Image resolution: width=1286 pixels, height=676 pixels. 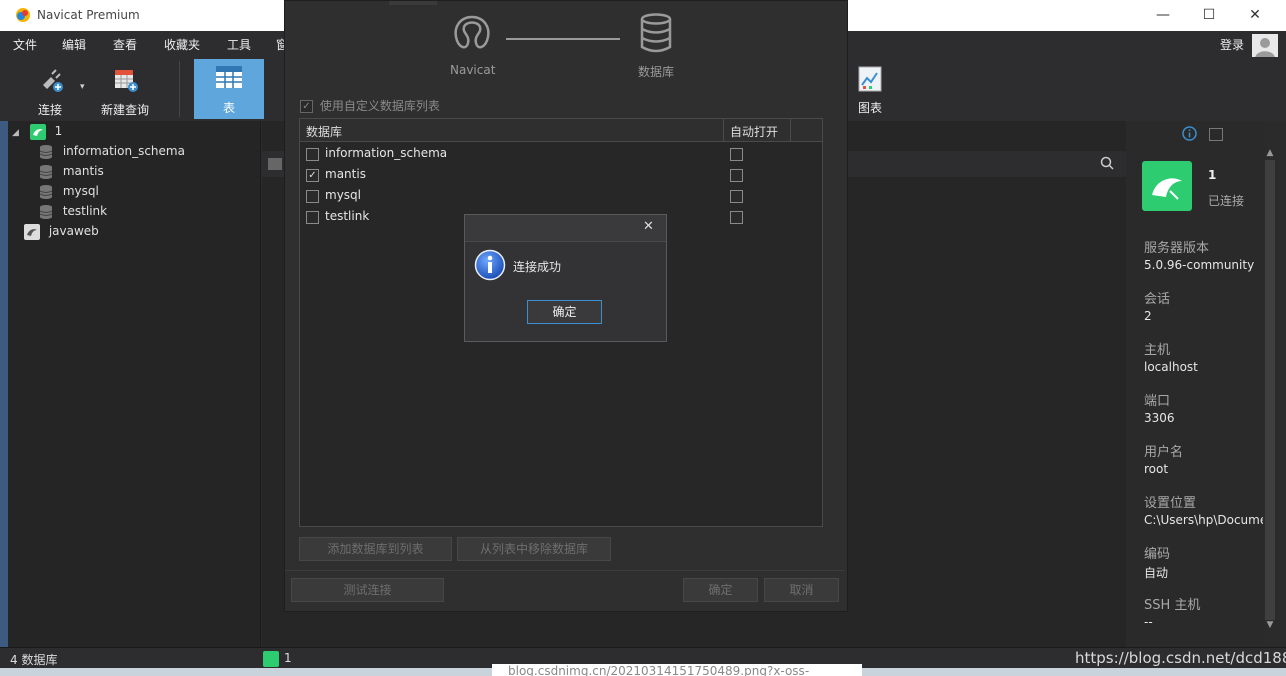 What do you see at coordinates (182, 44) in the screenshot?
I see `menu-favorites: 收藏夹` at bounding box center [182, 44].